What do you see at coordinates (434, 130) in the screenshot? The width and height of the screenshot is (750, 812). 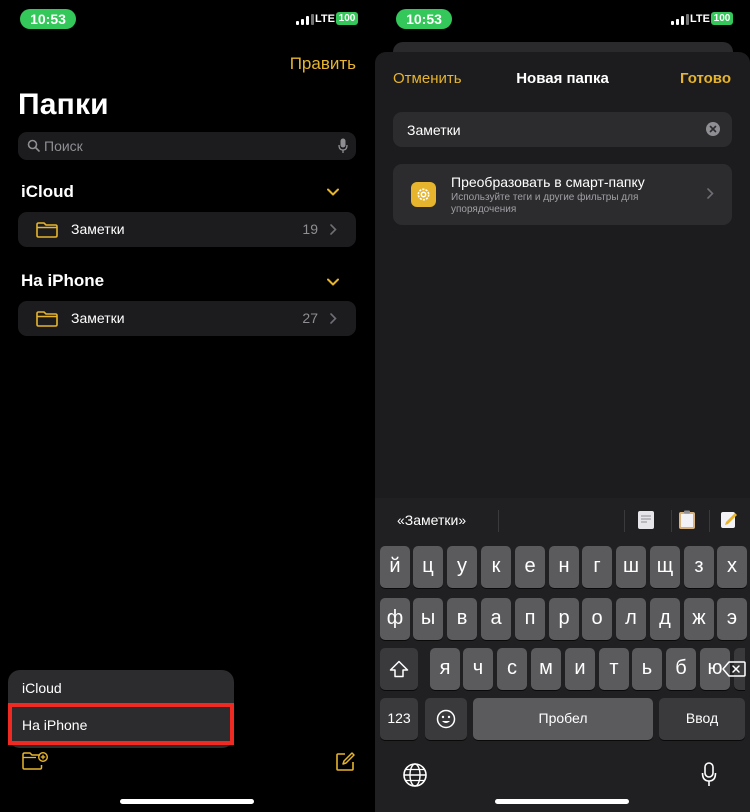 I see `folder-name-value: Заметки` at bounding box center [434, 130].